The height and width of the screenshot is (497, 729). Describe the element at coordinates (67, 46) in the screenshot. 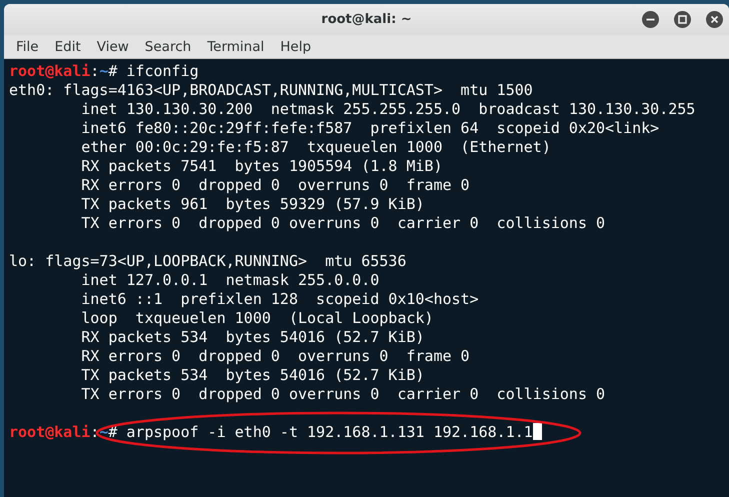

I see `menu-item: Edit` at that location.